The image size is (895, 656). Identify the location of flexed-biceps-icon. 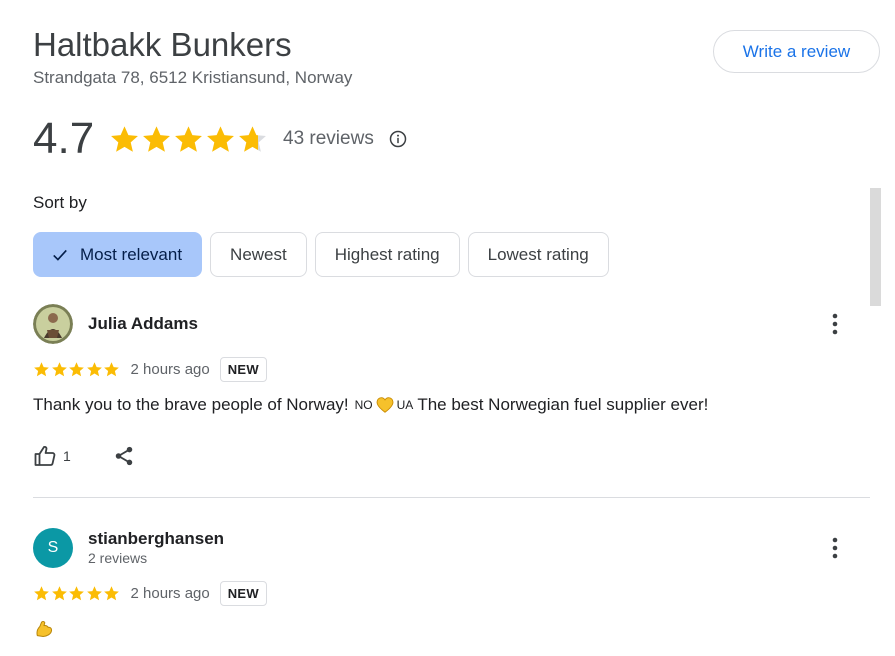
(44, 629).